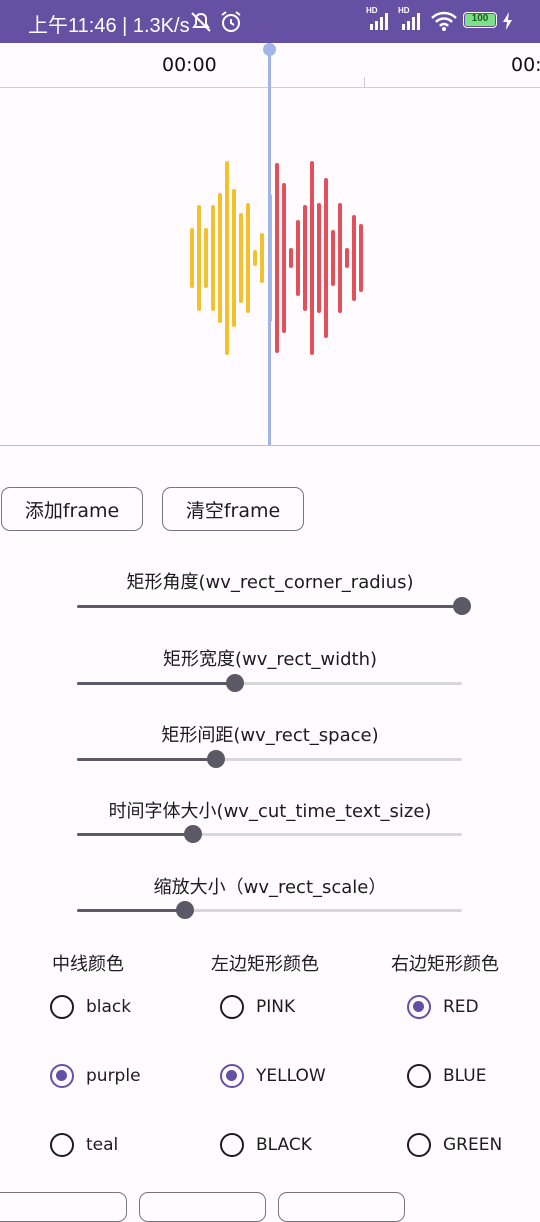  I want to click on playhead-handle, so click(269, 49).